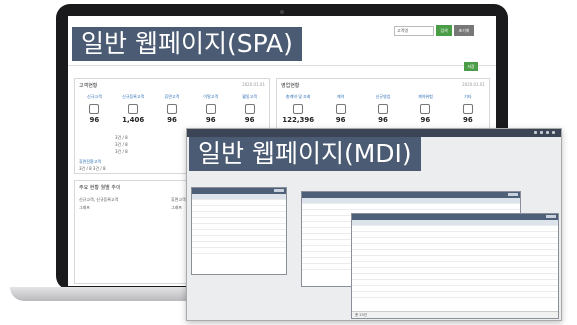  I want to click on stat-card: 기타 96, so click(468, 108).